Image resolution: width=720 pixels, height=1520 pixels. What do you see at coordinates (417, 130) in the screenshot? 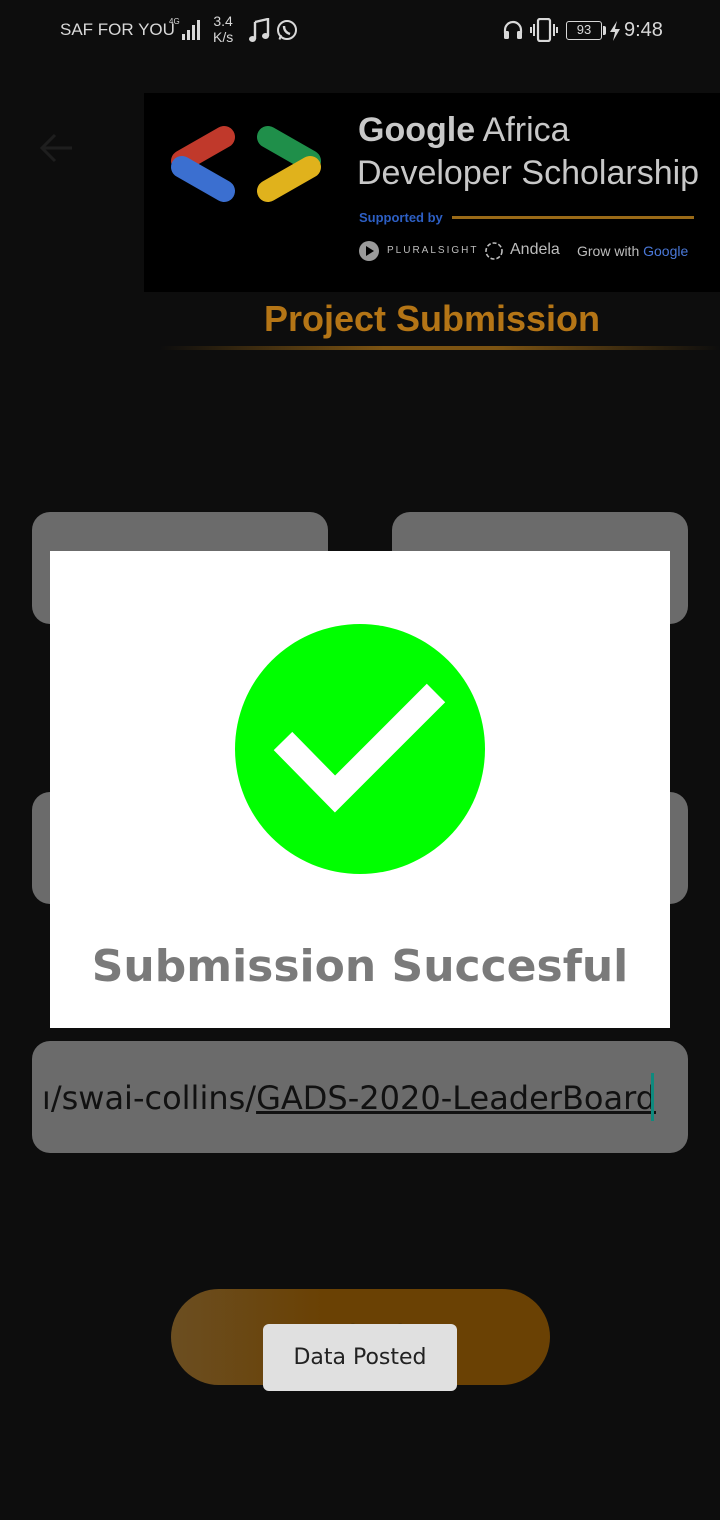
I see `brand-google: Google` at bounding box center [417, 130].